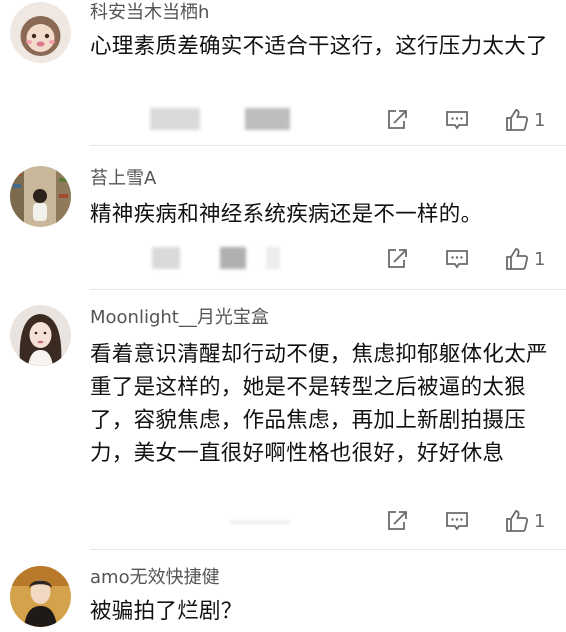 This screenshot has height=632, width=566. What do you see at coordinates (319, 46) in the screenshot?
I see `comment-text: 心理素质差确实不适合干这行，这行压力太大了` at bounding box center [319, 46].